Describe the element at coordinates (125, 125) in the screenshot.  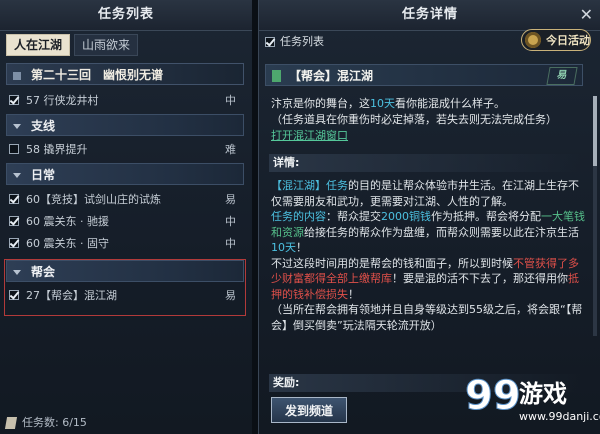
I see `category-zhixian: 支线` at that location.